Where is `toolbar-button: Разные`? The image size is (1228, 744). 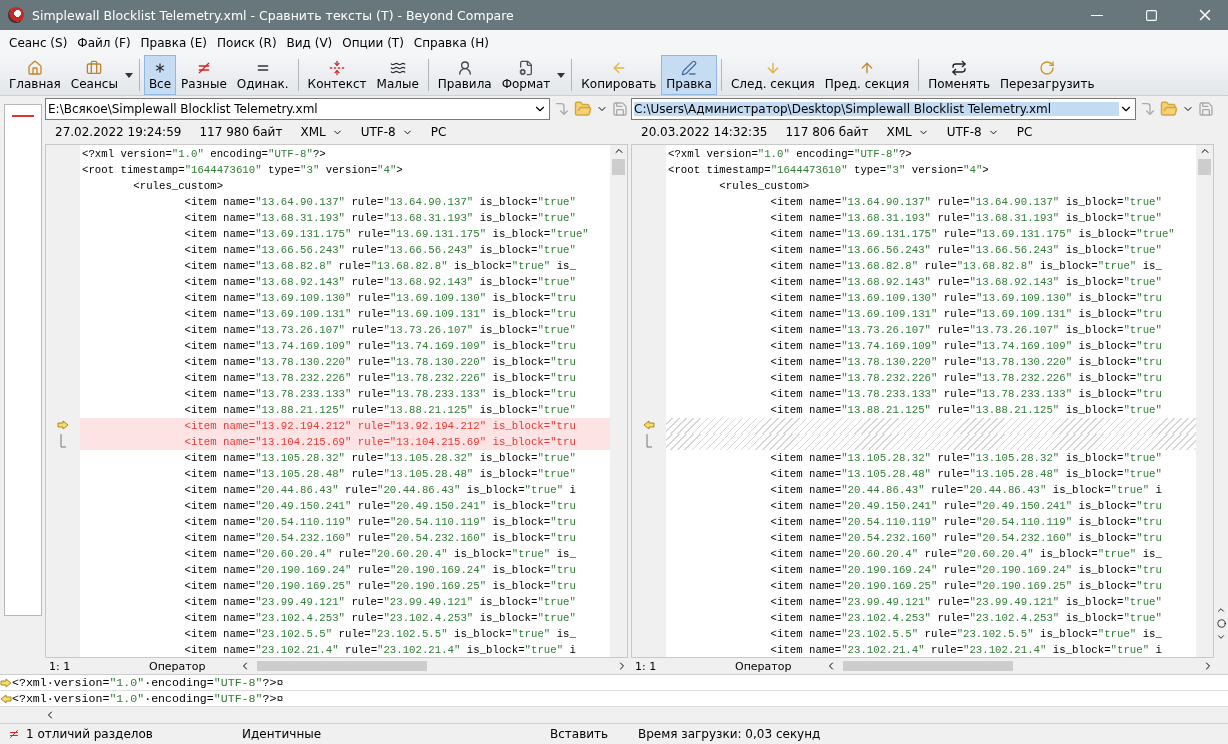 toolbar-button: Разные is located at coordinates (204, 75).